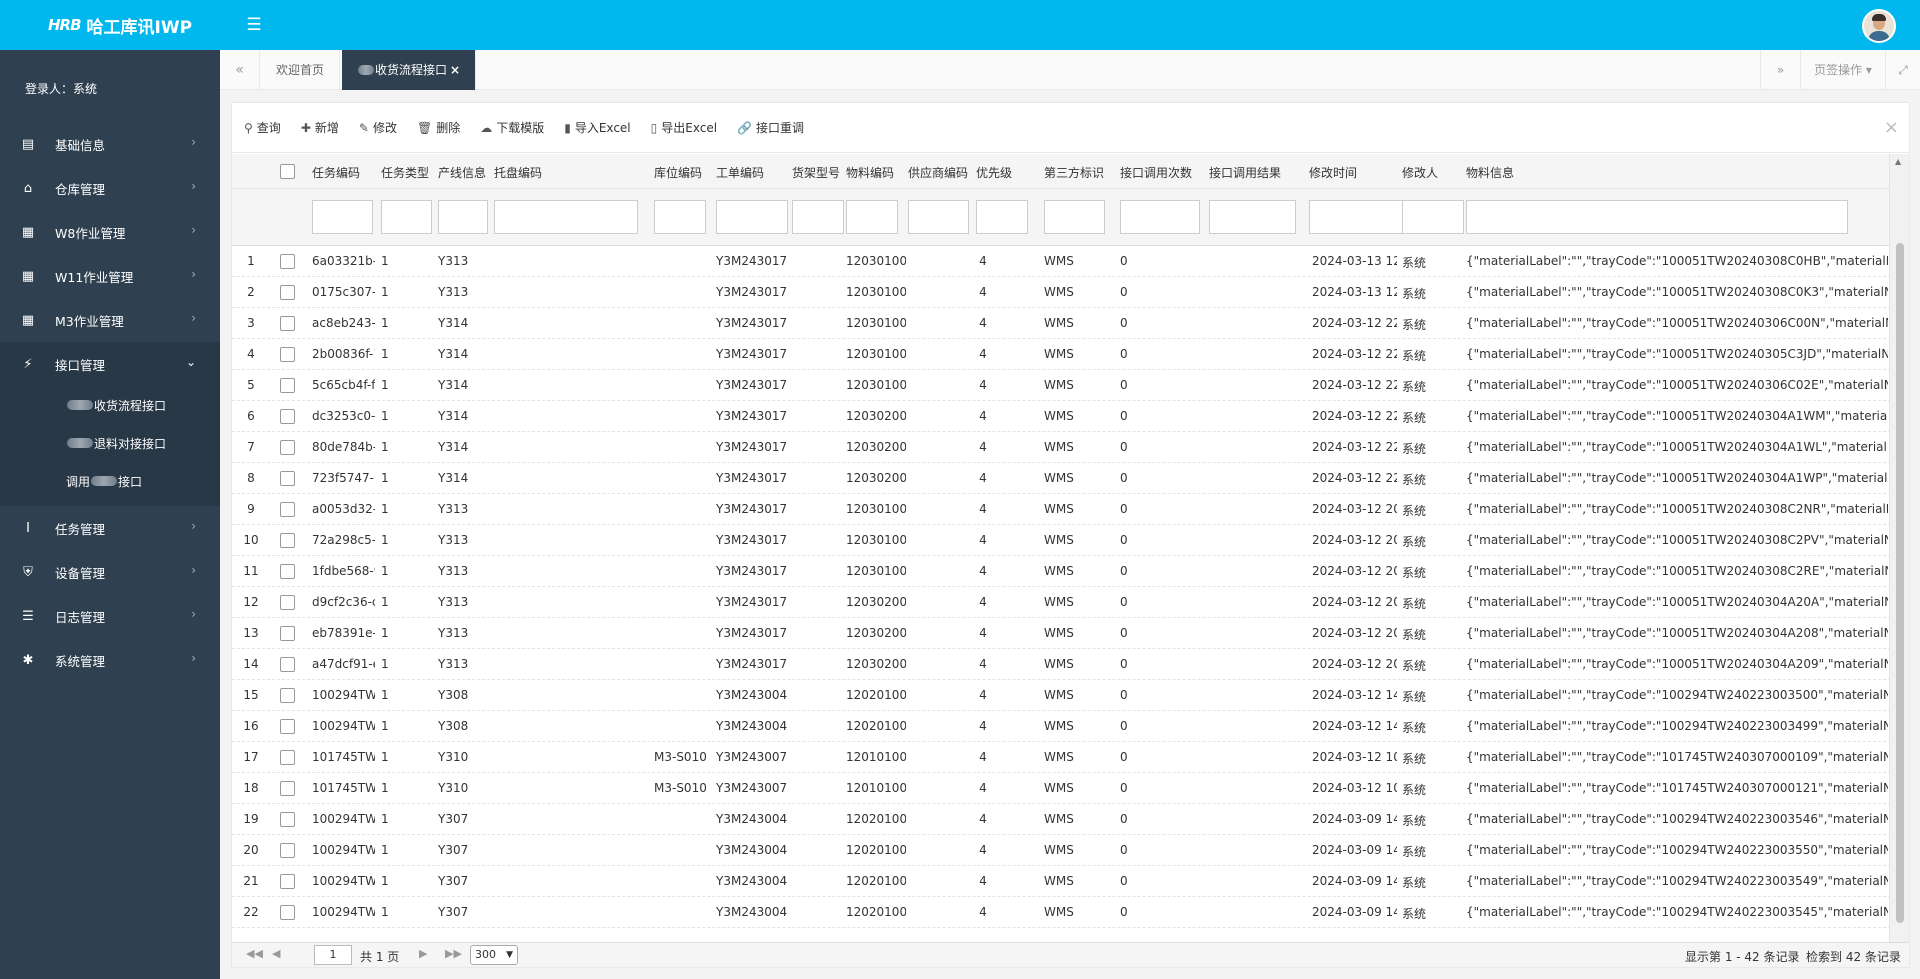  What do you see at coordinates (1074, 172) in the screenshot?
I see `column-header: 第三方标识` at bounding box center [1074, 172].